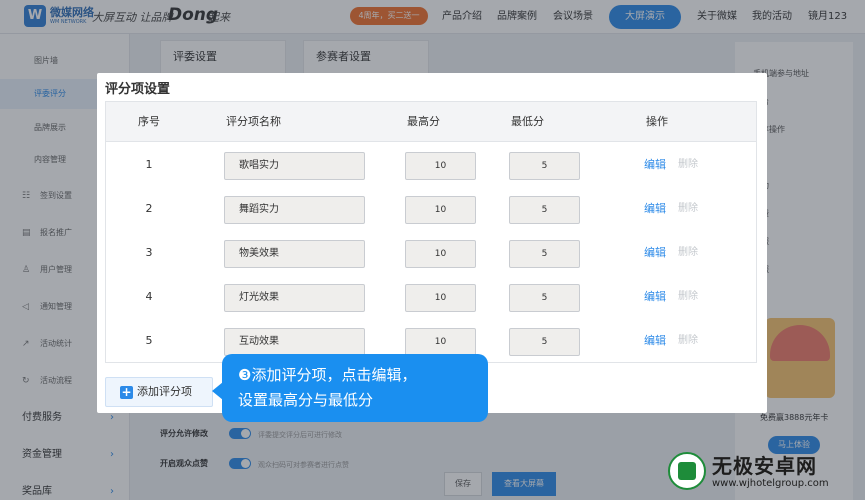 This screenshot has height=500, width=865. I want to click on item-name-field: 物美效果, so click(294, 254).